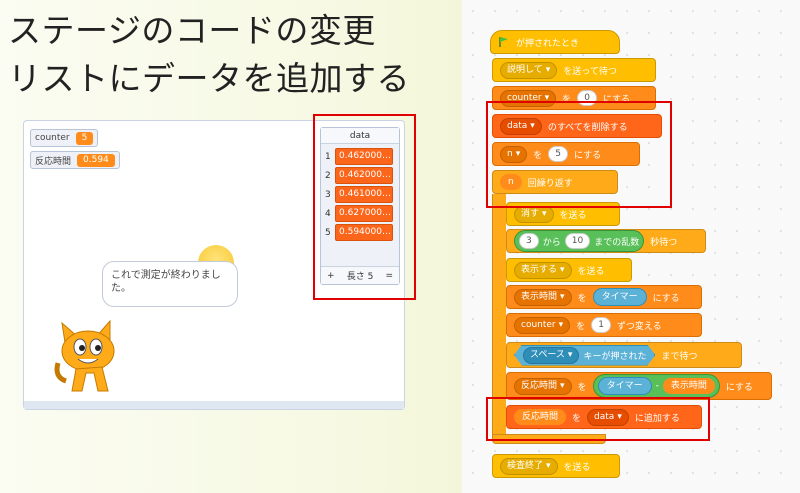 The height and width of the screenshot is (493, 800). I want to click on slide-title-line-2: リストにデータを追加する, so click(209, 78).